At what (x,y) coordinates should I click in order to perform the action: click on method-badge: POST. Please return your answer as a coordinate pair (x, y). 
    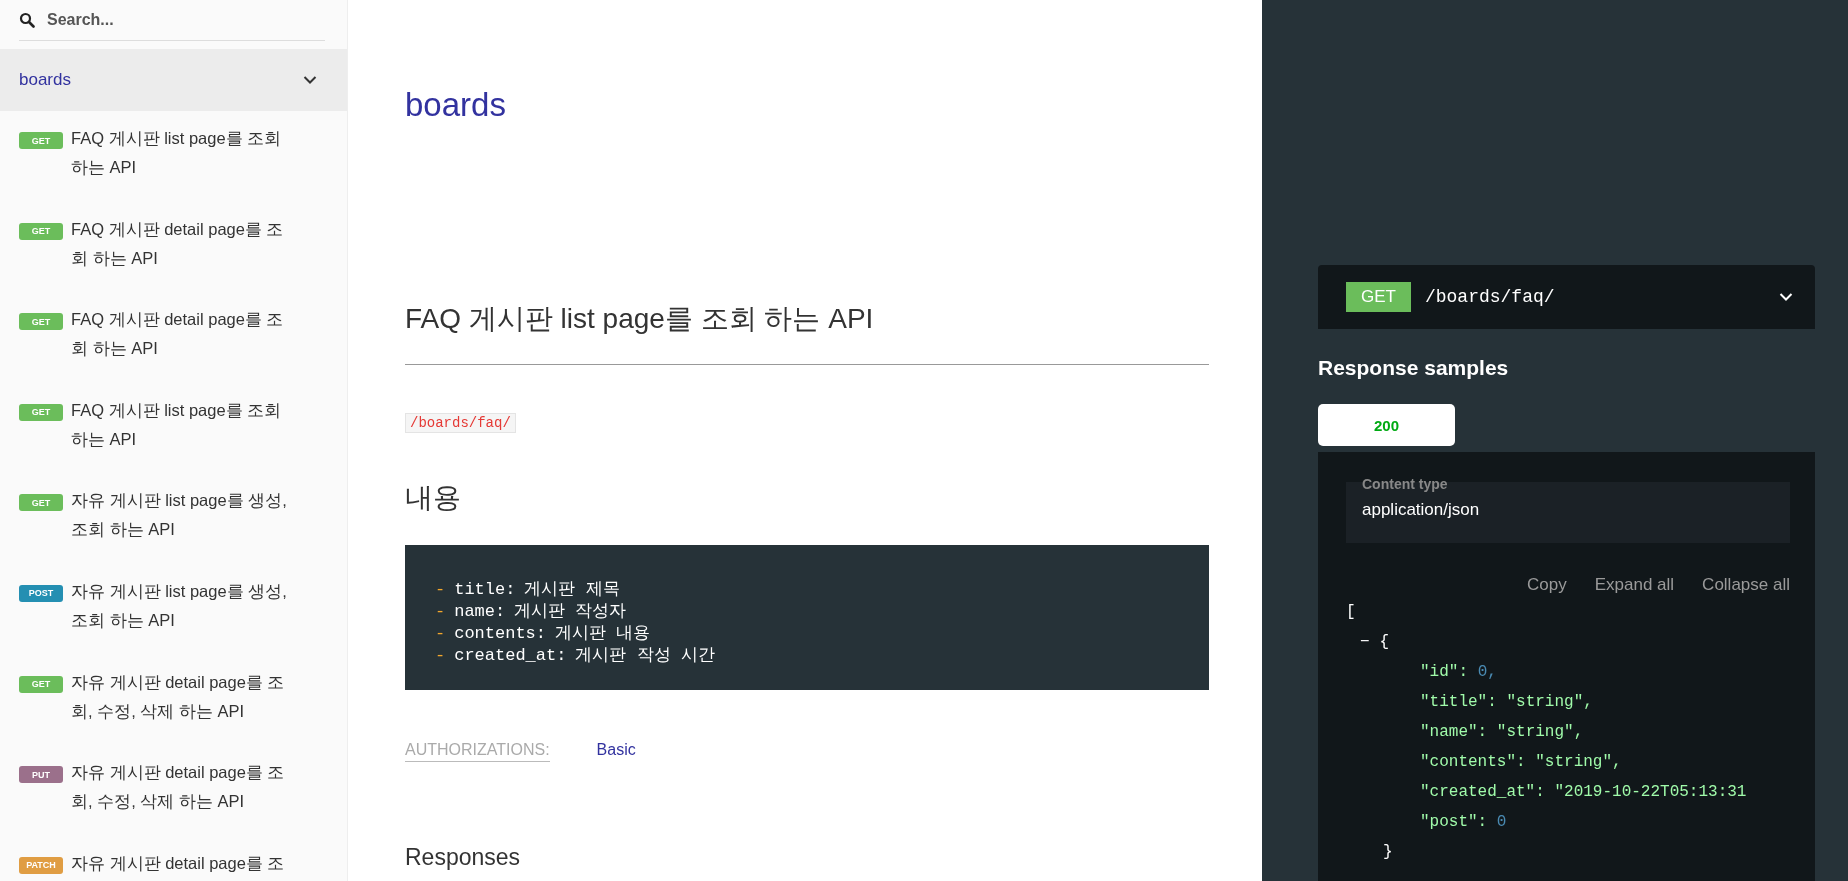
    Looking at the image, I should click on (41, 593).